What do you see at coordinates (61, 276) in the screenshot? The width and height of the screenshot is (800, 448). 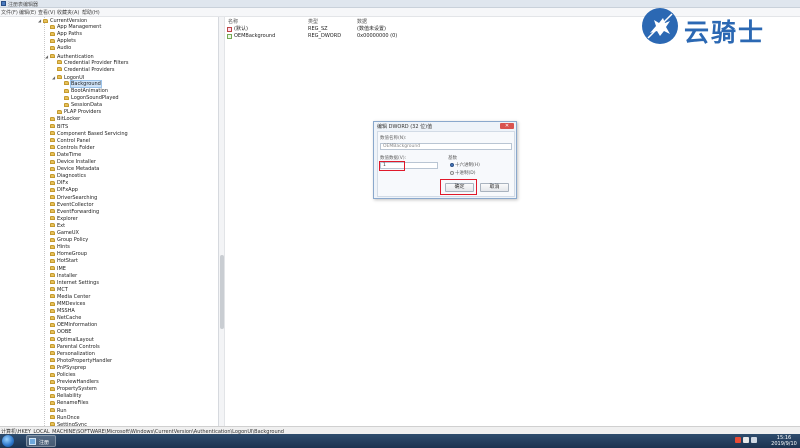 I see `tree-node: Installer` at bounding box center [61, 276].